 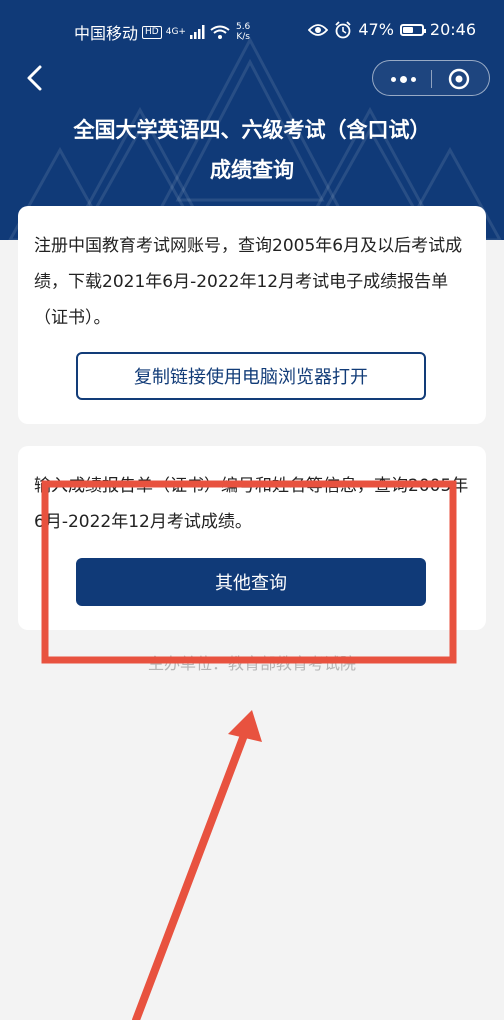 What do you see at coordinates (318, 29) in the screenshot?
I see `eye-icon` at bounding box center [318, 29].